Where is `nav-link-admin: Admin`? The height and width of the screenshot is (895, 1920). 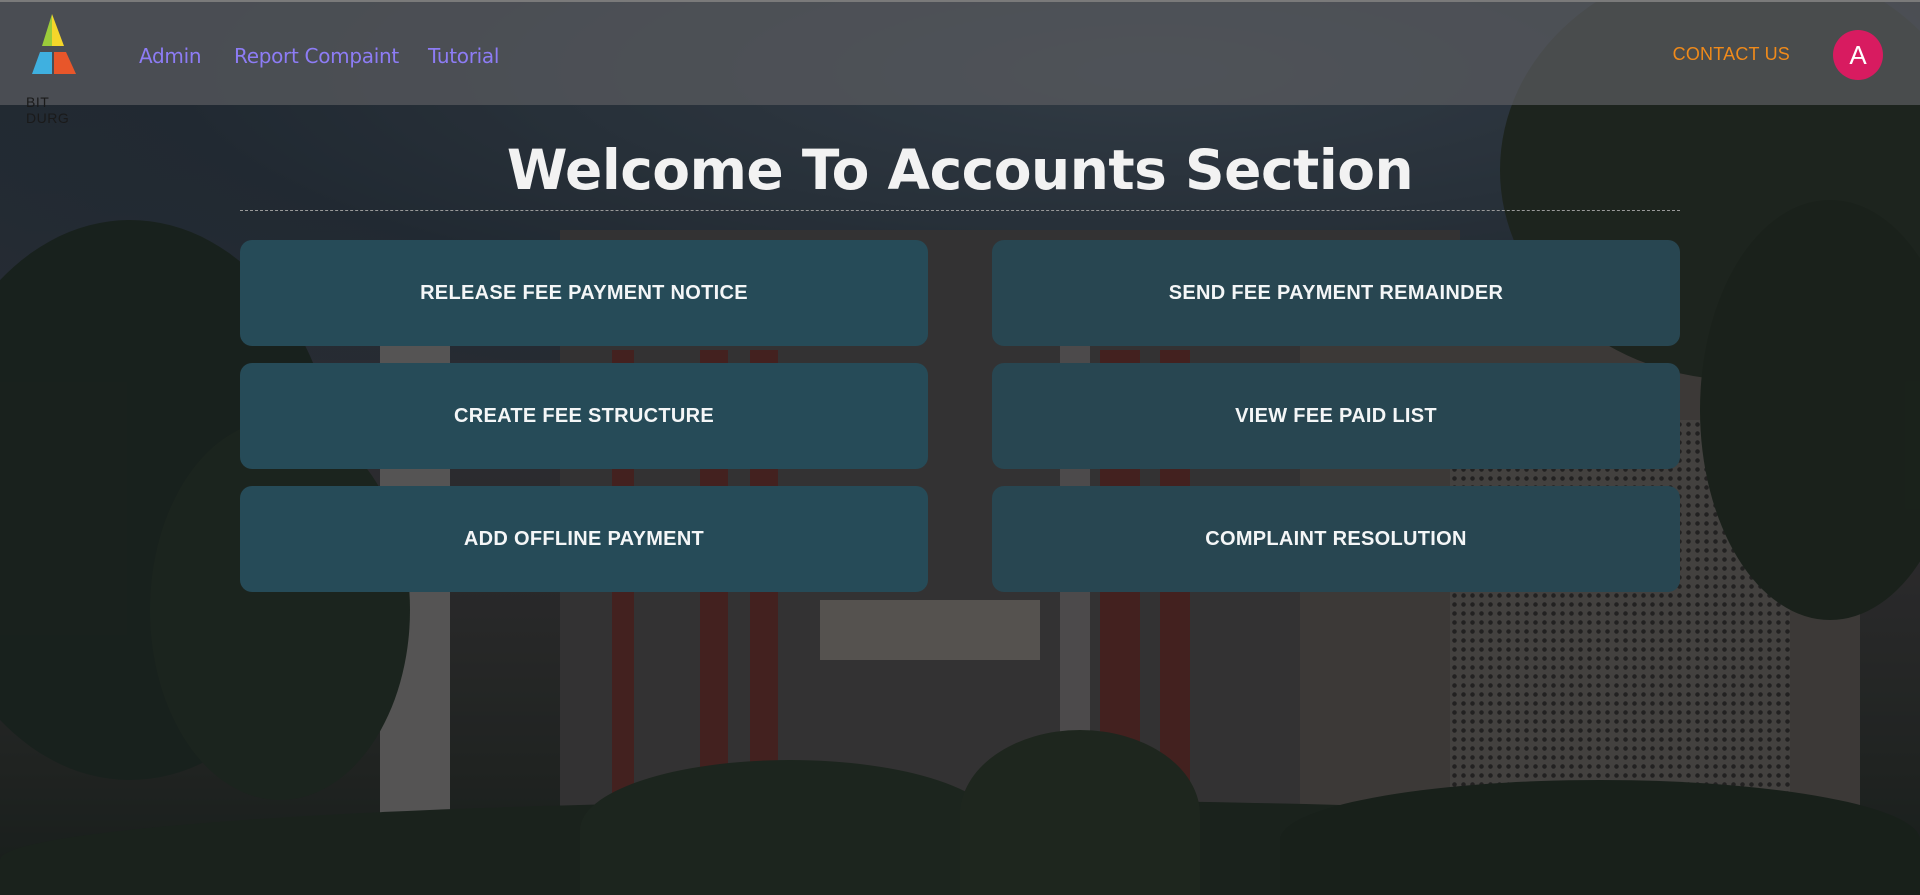 nav-link-admin: Admin is located at coordinates (170, 56).